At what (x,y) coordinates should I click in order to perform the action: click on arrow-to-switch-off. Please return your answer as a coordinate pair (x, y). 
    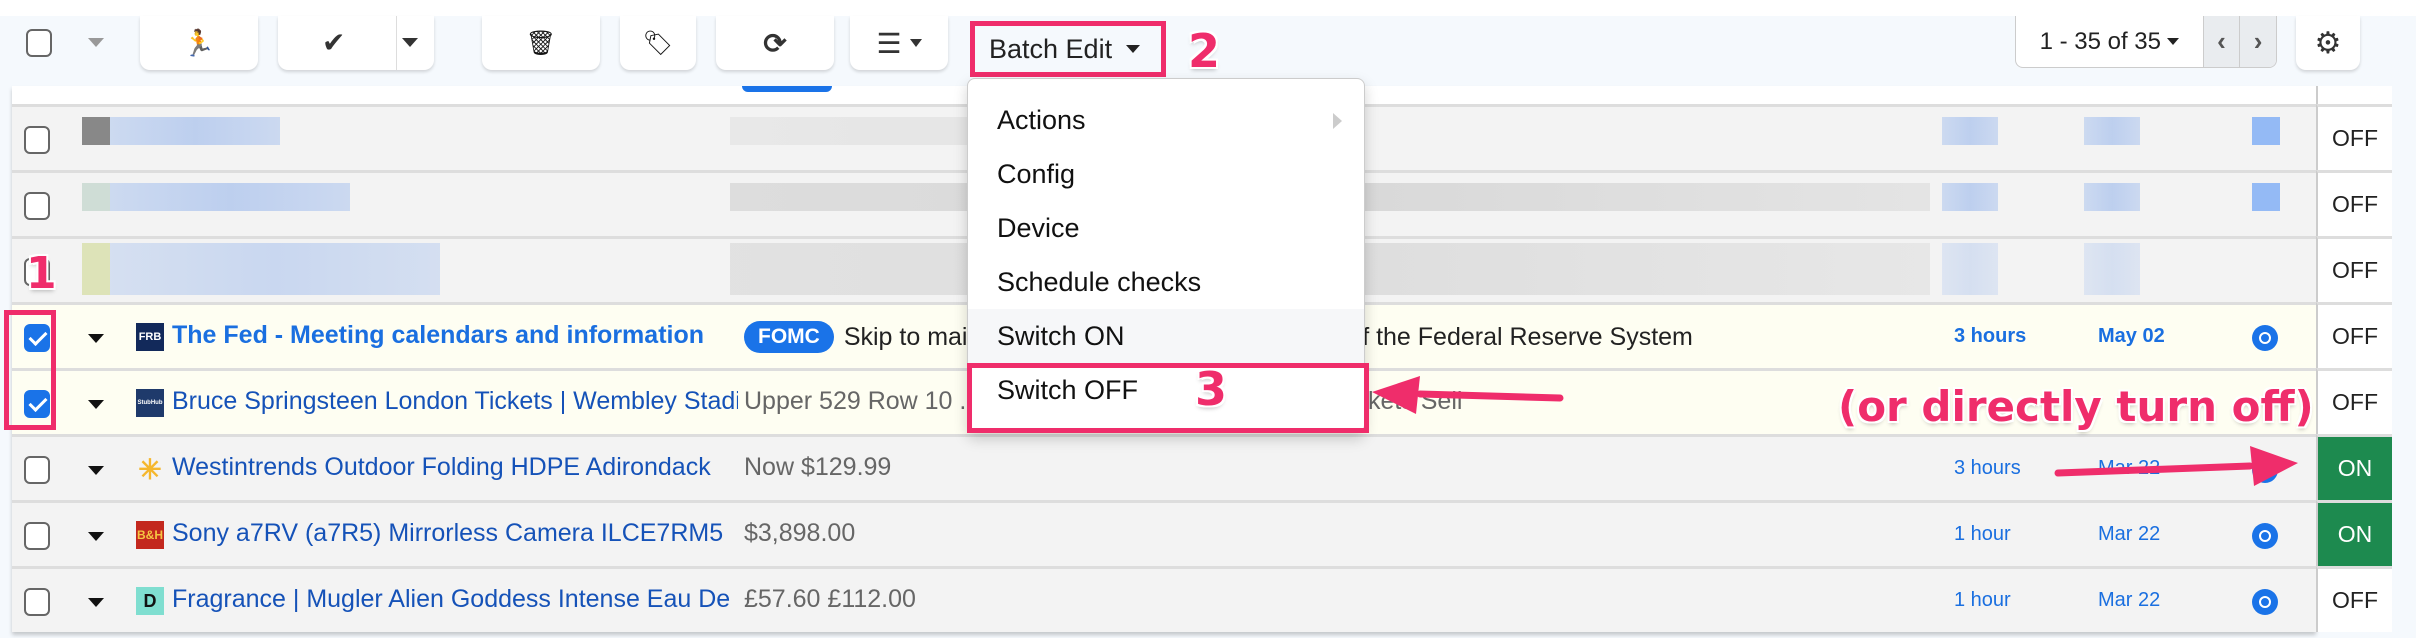
    Looking at the image, I should click on (1468, 395).